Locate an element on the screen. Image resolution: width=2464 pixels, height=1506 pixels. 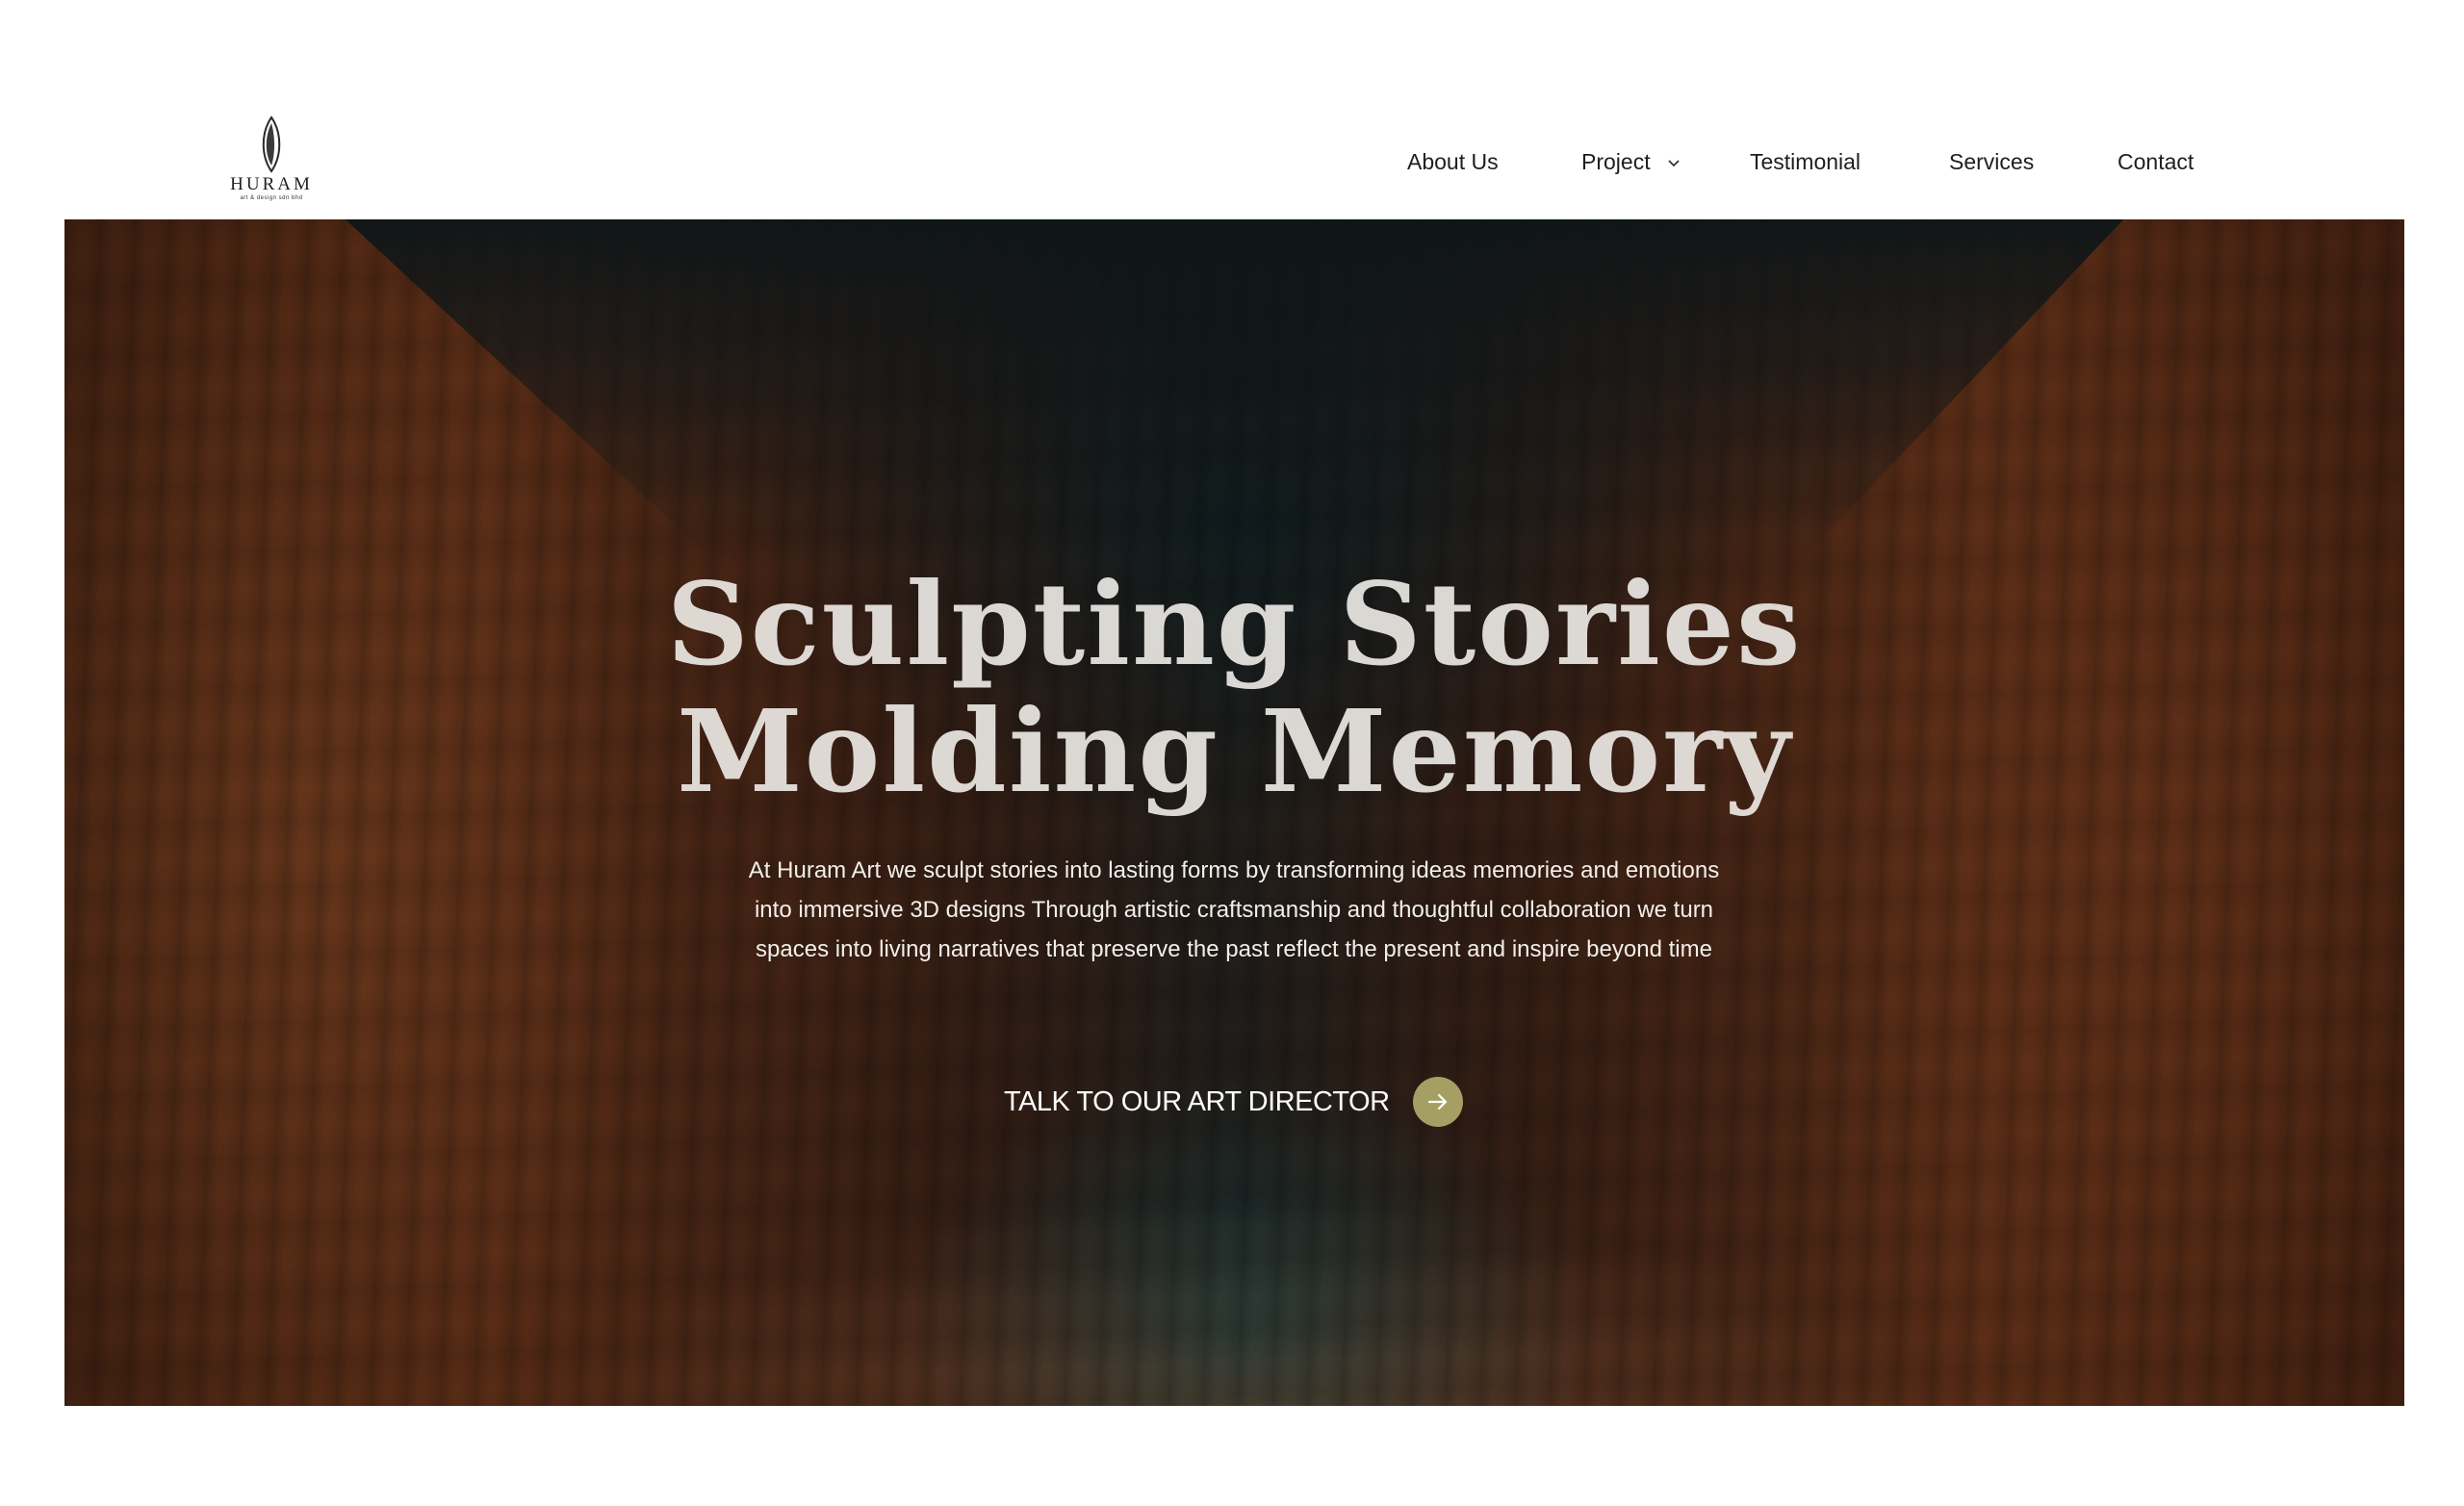
cta-arrow-circle is located at coordinates (1437, 1102).